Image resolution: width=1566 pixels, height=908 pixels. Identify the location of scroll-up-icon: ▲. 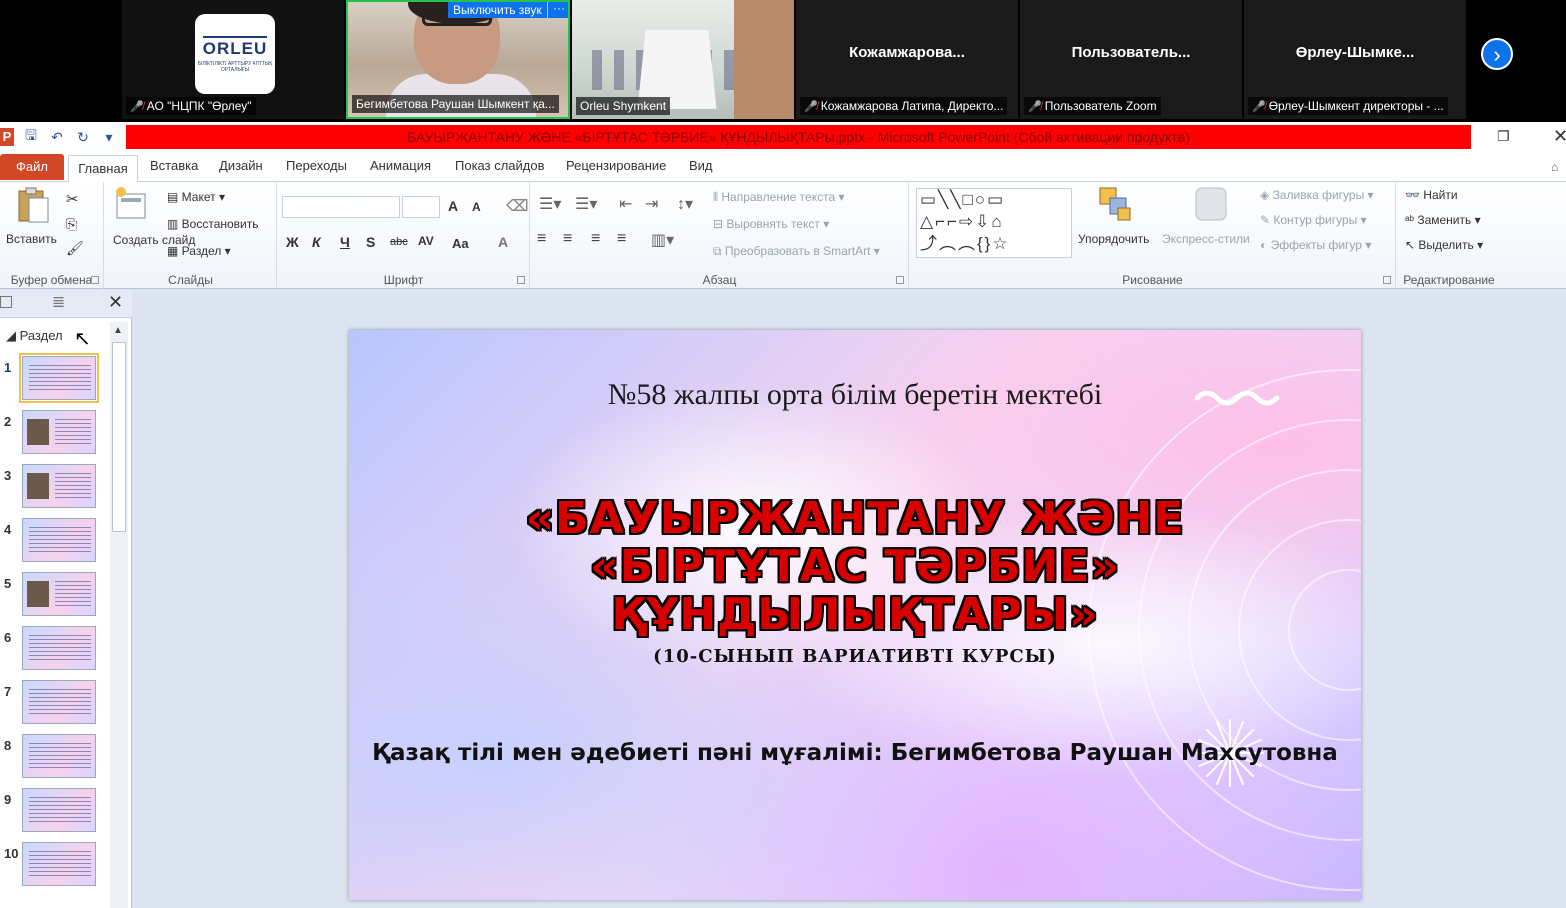
(118, 330).